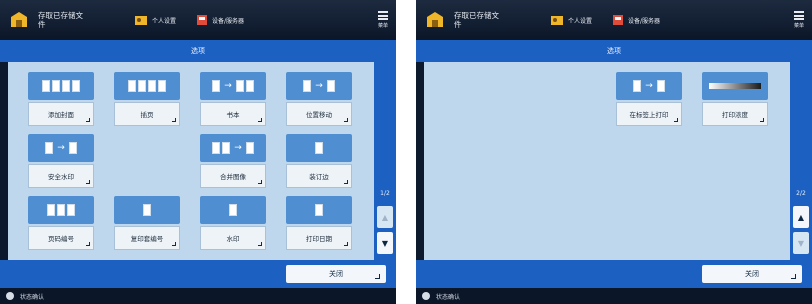 The width and height of the screenshot is (812, 304). I want to click on tile-label: 打印日期, so click(319, 238).